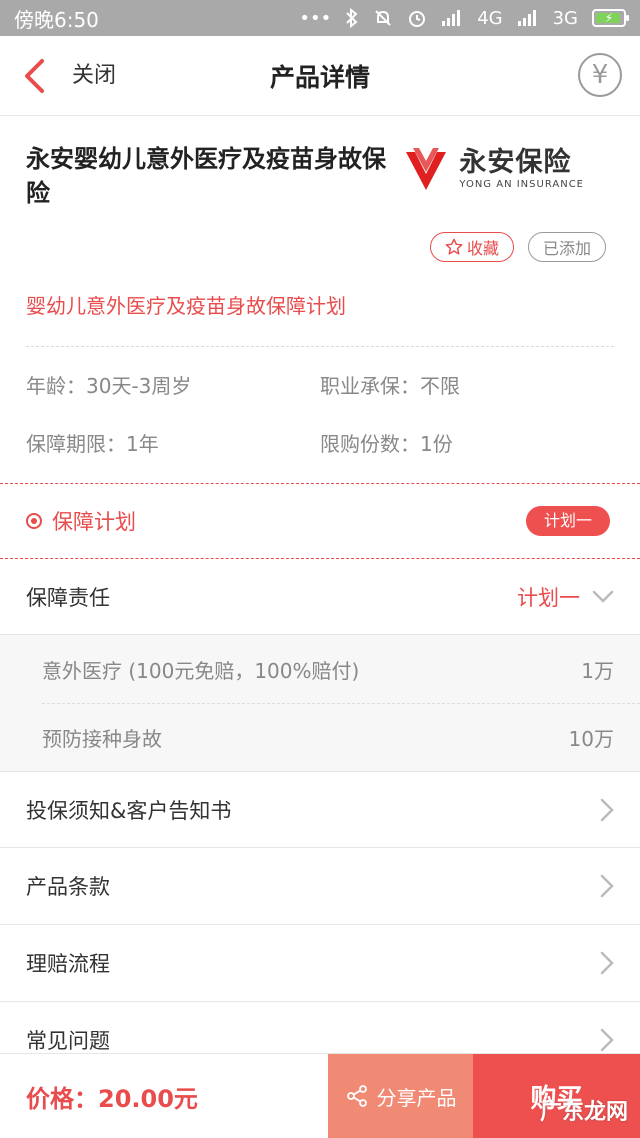 The image size is (640, 1138). I want to click on yen-button: ¥, so click(600, 75).